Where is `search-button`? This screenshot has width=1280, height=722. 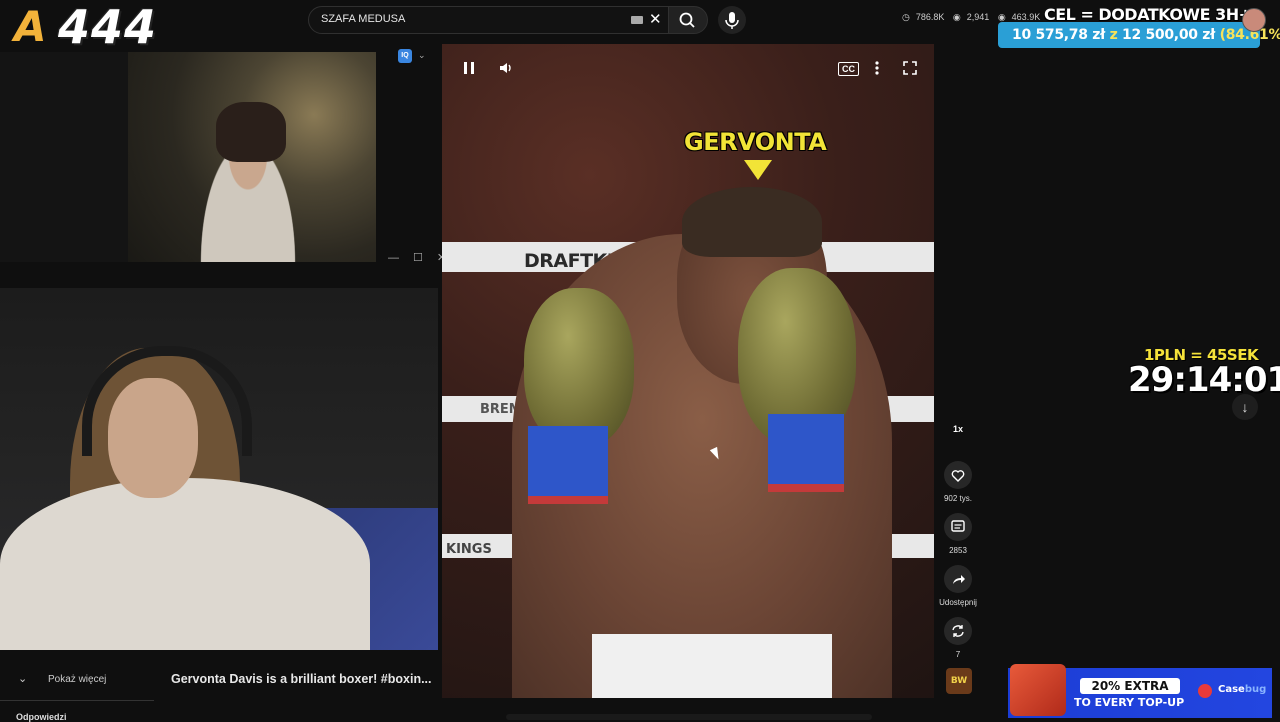 search-button is located at coordinates (688, 20).